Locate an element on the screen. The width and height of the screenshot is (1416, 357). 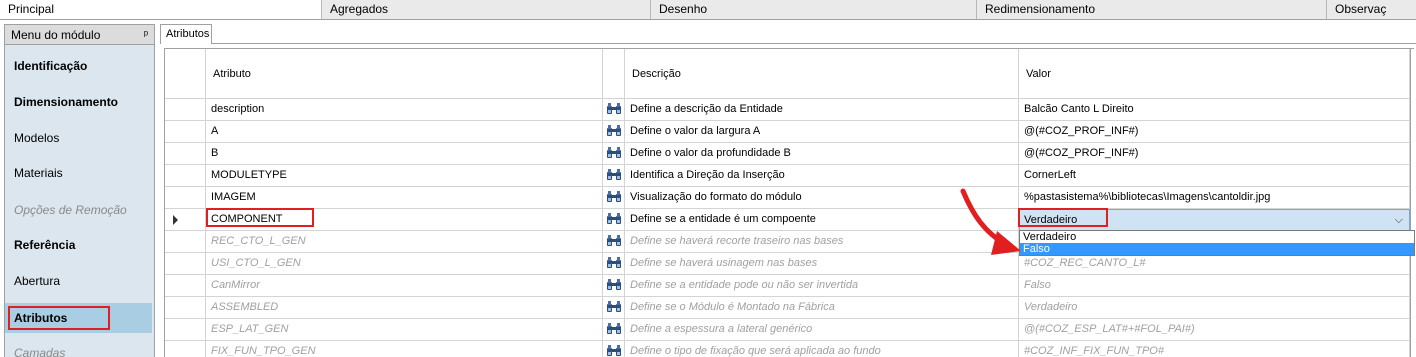
value-cell: Verdadeiro is located at coordinates (1214, 308).